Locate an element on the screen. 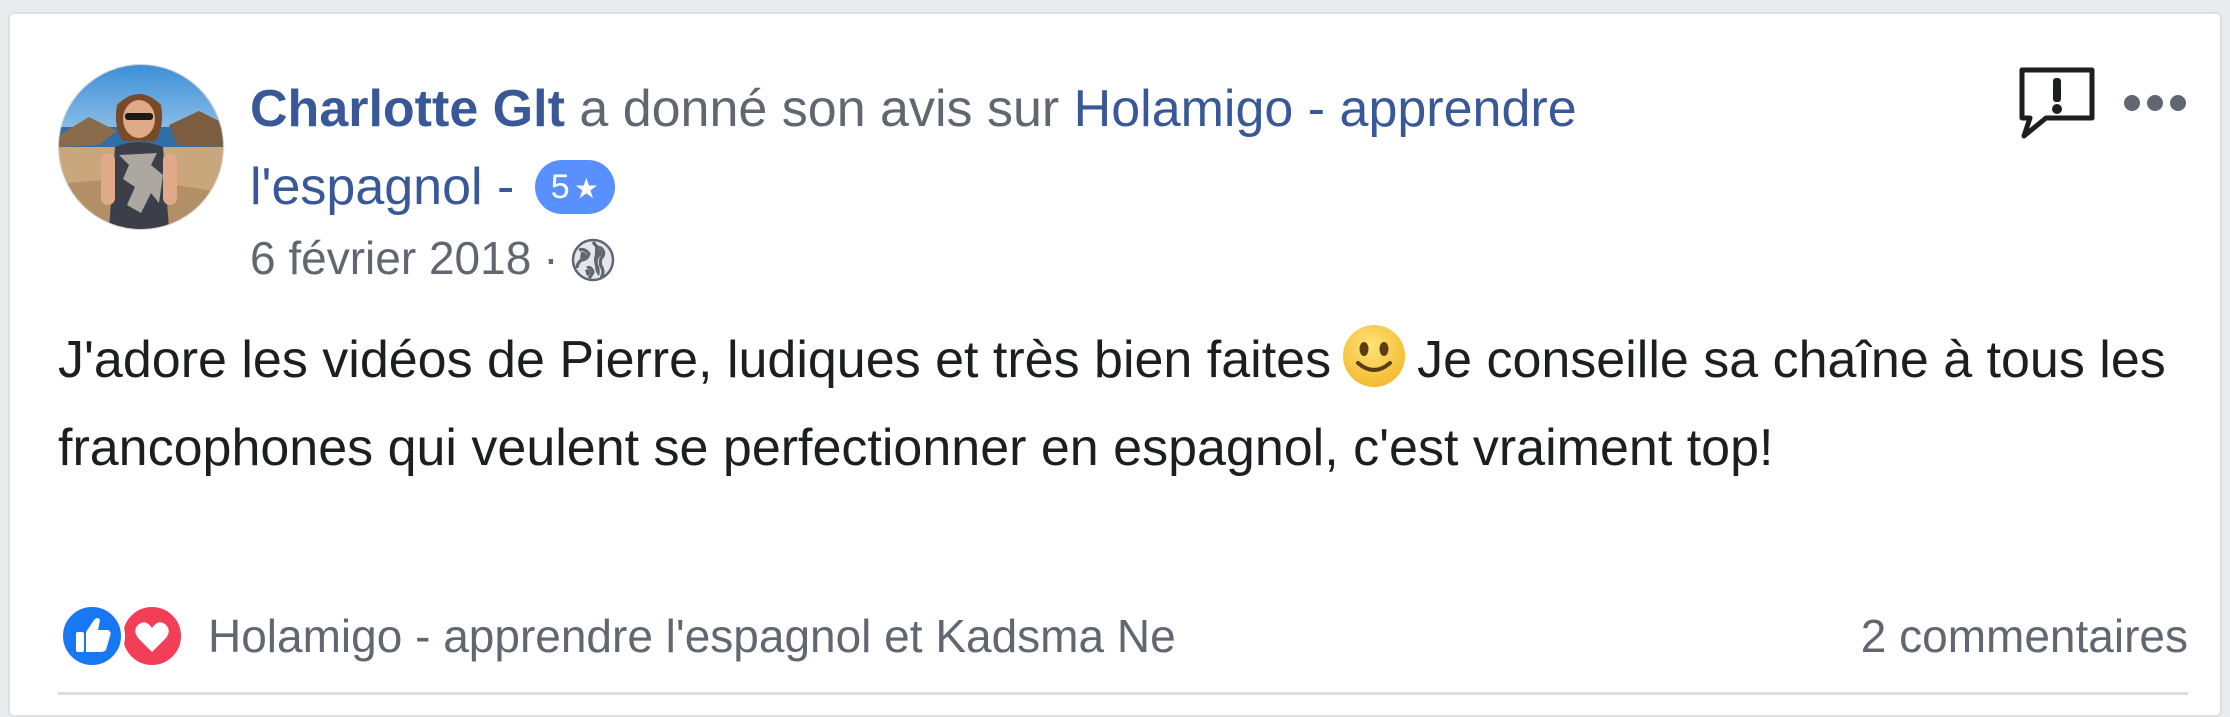 This screenshot has height=717, width=2230. page-link: Holamigo - apprendre is located at coordinates (1325, 109).